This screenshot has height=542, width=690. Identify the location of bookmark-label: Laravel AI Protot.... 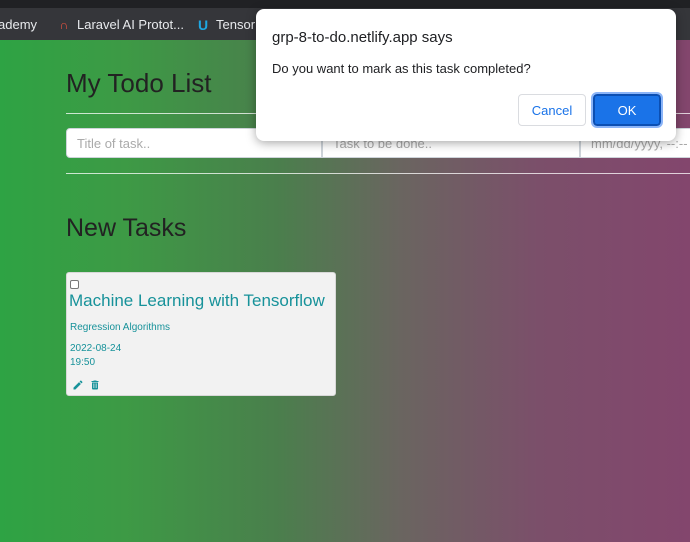
(130, 24).